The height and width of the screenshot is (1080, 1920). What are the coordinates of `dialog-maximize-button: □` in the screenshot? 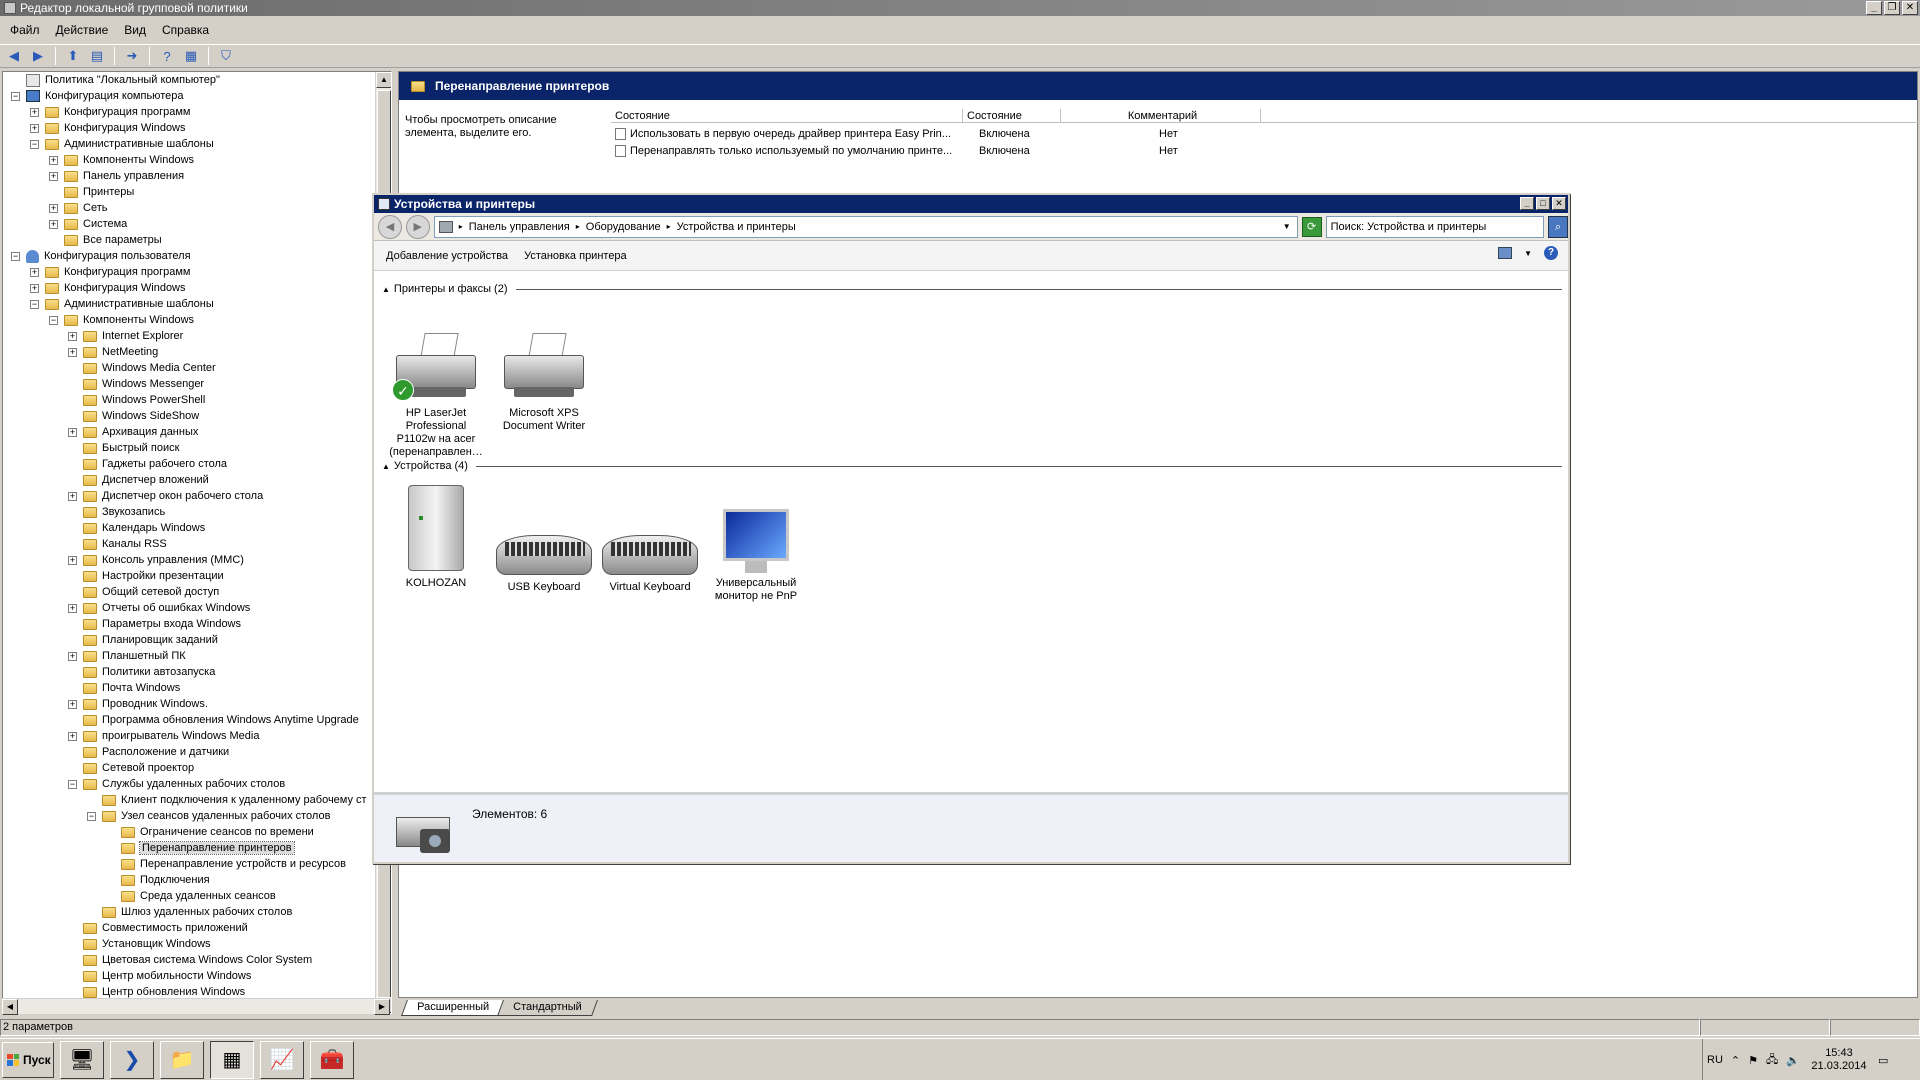 It's located at (1543, 203).